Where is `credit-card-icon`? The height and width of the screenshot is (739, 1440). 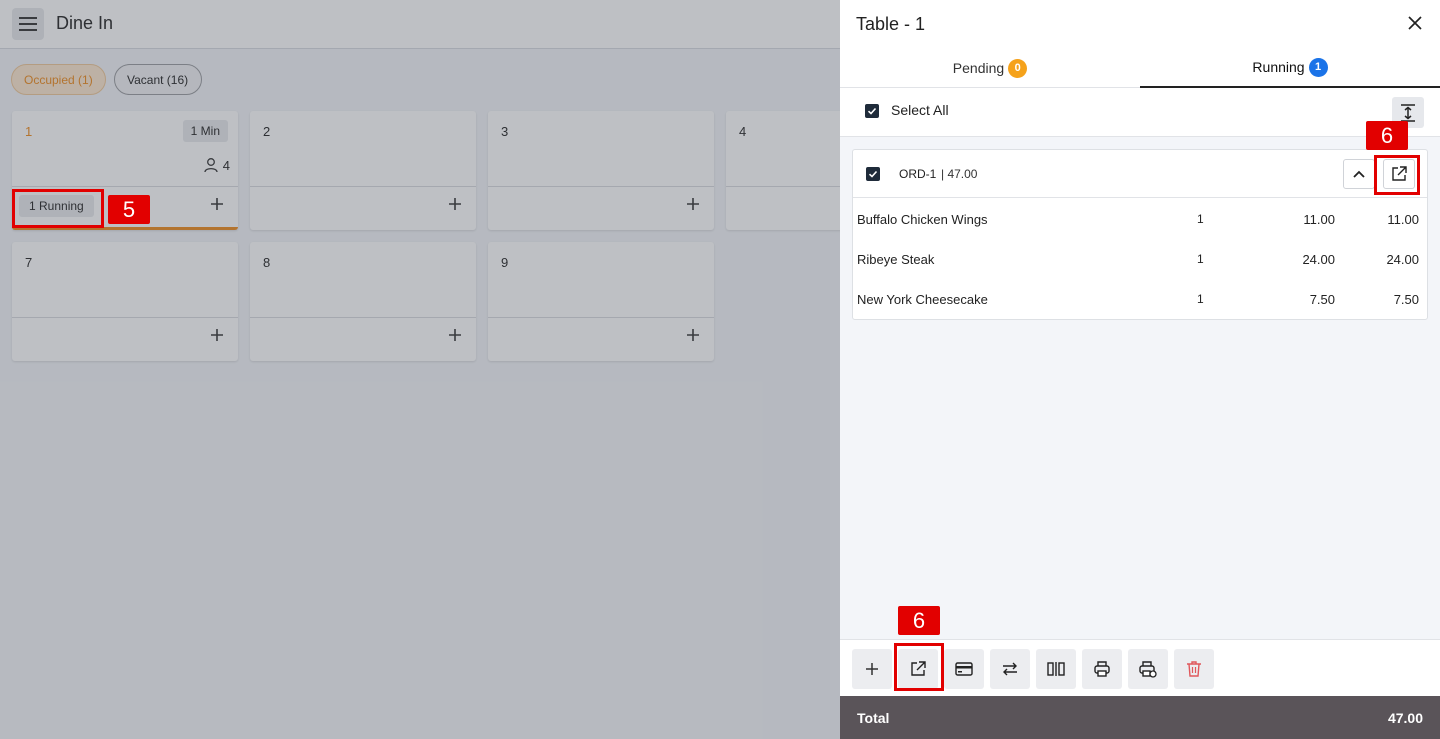
credit-card-icon is located at coordinates (964, 669).